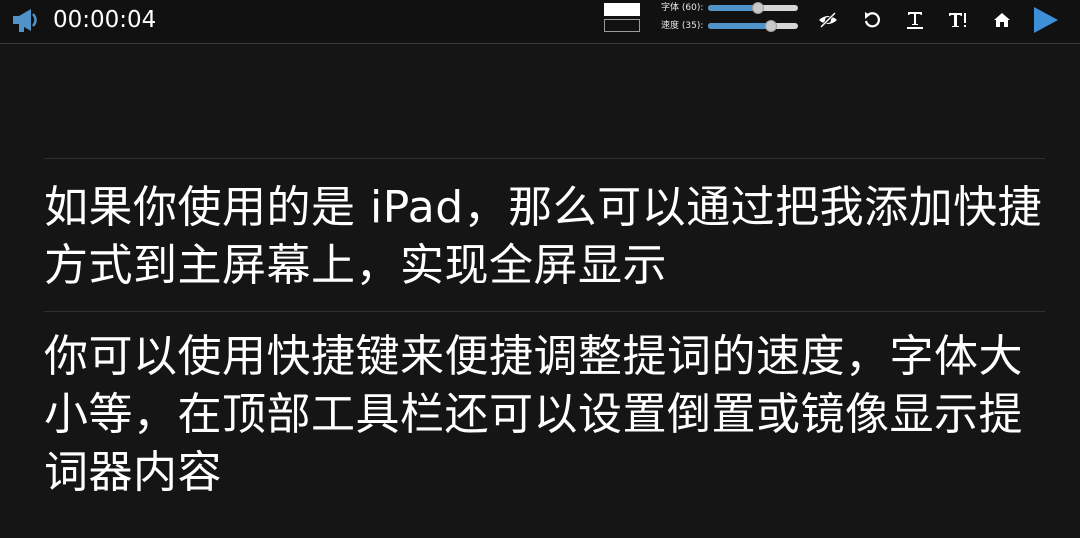 Image resolution: width=1080 pixels, height=538 pixels. Describe the element at coordinates (540, 22) in the screenshot. I see `top-toolbar: 00:00:04 字体 (60): 速度 (35):` at that location.